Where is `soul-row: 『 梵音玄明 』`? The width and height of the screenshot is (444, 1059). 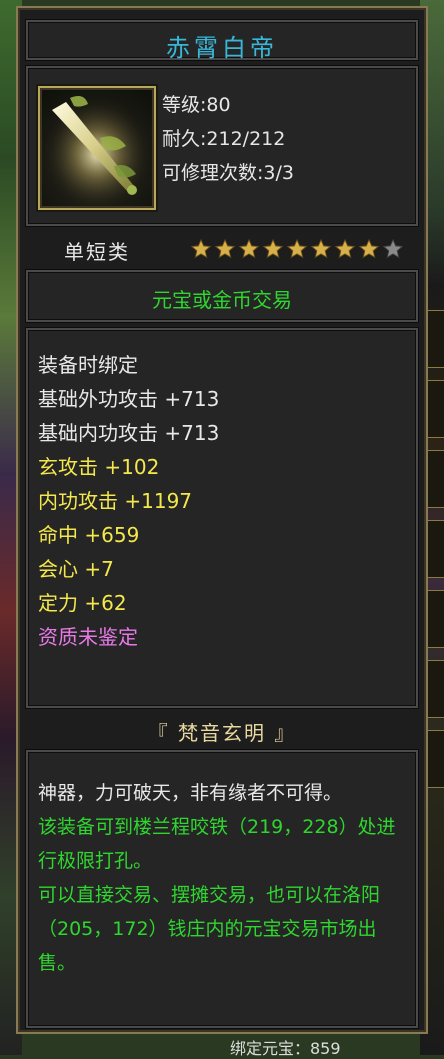
soul-row: 『 梵音玄明 』 is located at coordinates (222, 733).